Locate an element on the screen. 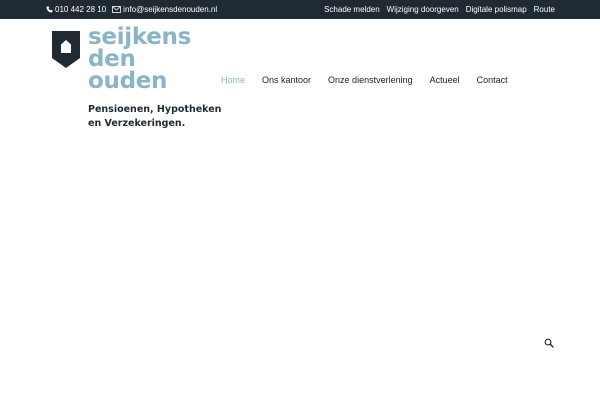 This screenshot has height=400, width=600. nav-item-ons-kantoor: Ons kantoor is located at coordinates (286, 80).